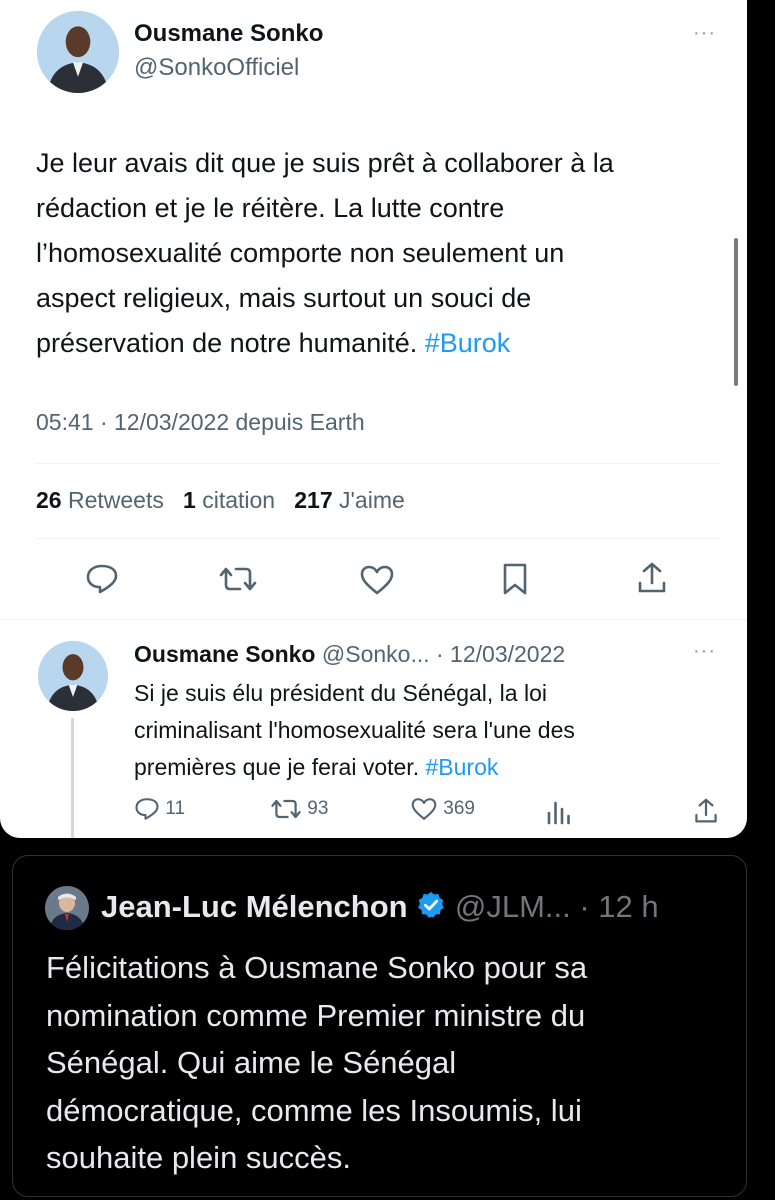 The height and width of the screenshot is (1200, 775). Describe the element at coordinates (431, 909) in the screenshot. I see `verified-badge-icon` at that location.